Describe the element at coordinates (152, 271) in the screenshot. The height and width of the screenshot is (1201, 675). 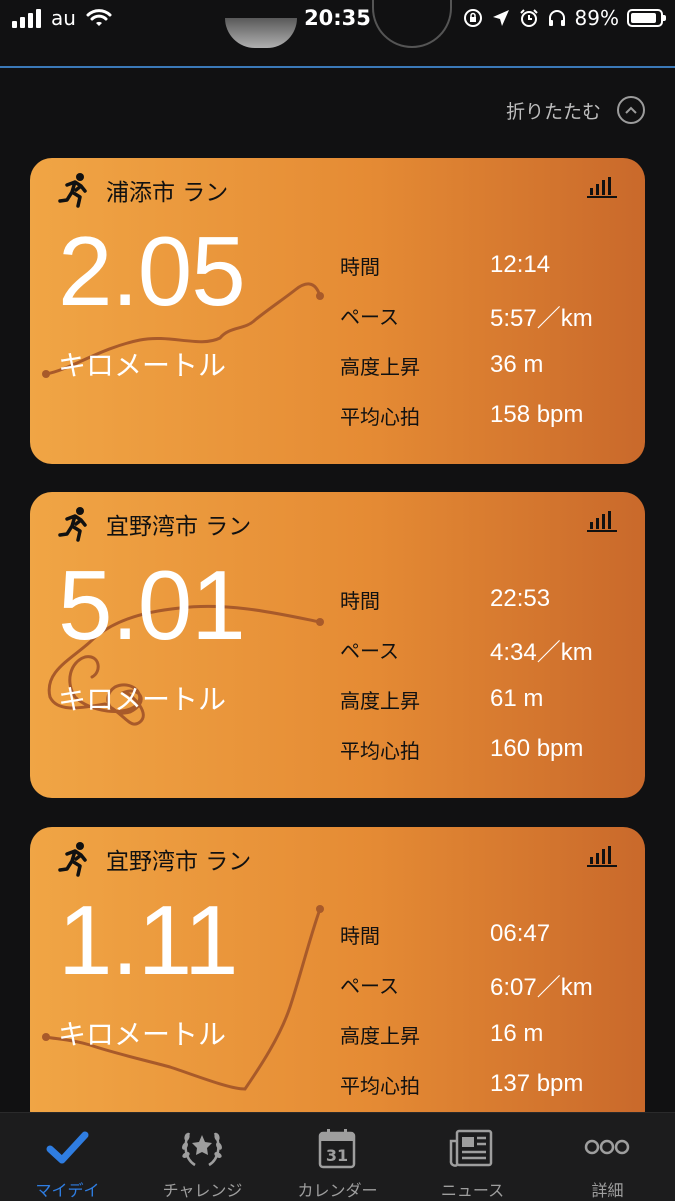
I see `distance-value: 2.05` at that location.